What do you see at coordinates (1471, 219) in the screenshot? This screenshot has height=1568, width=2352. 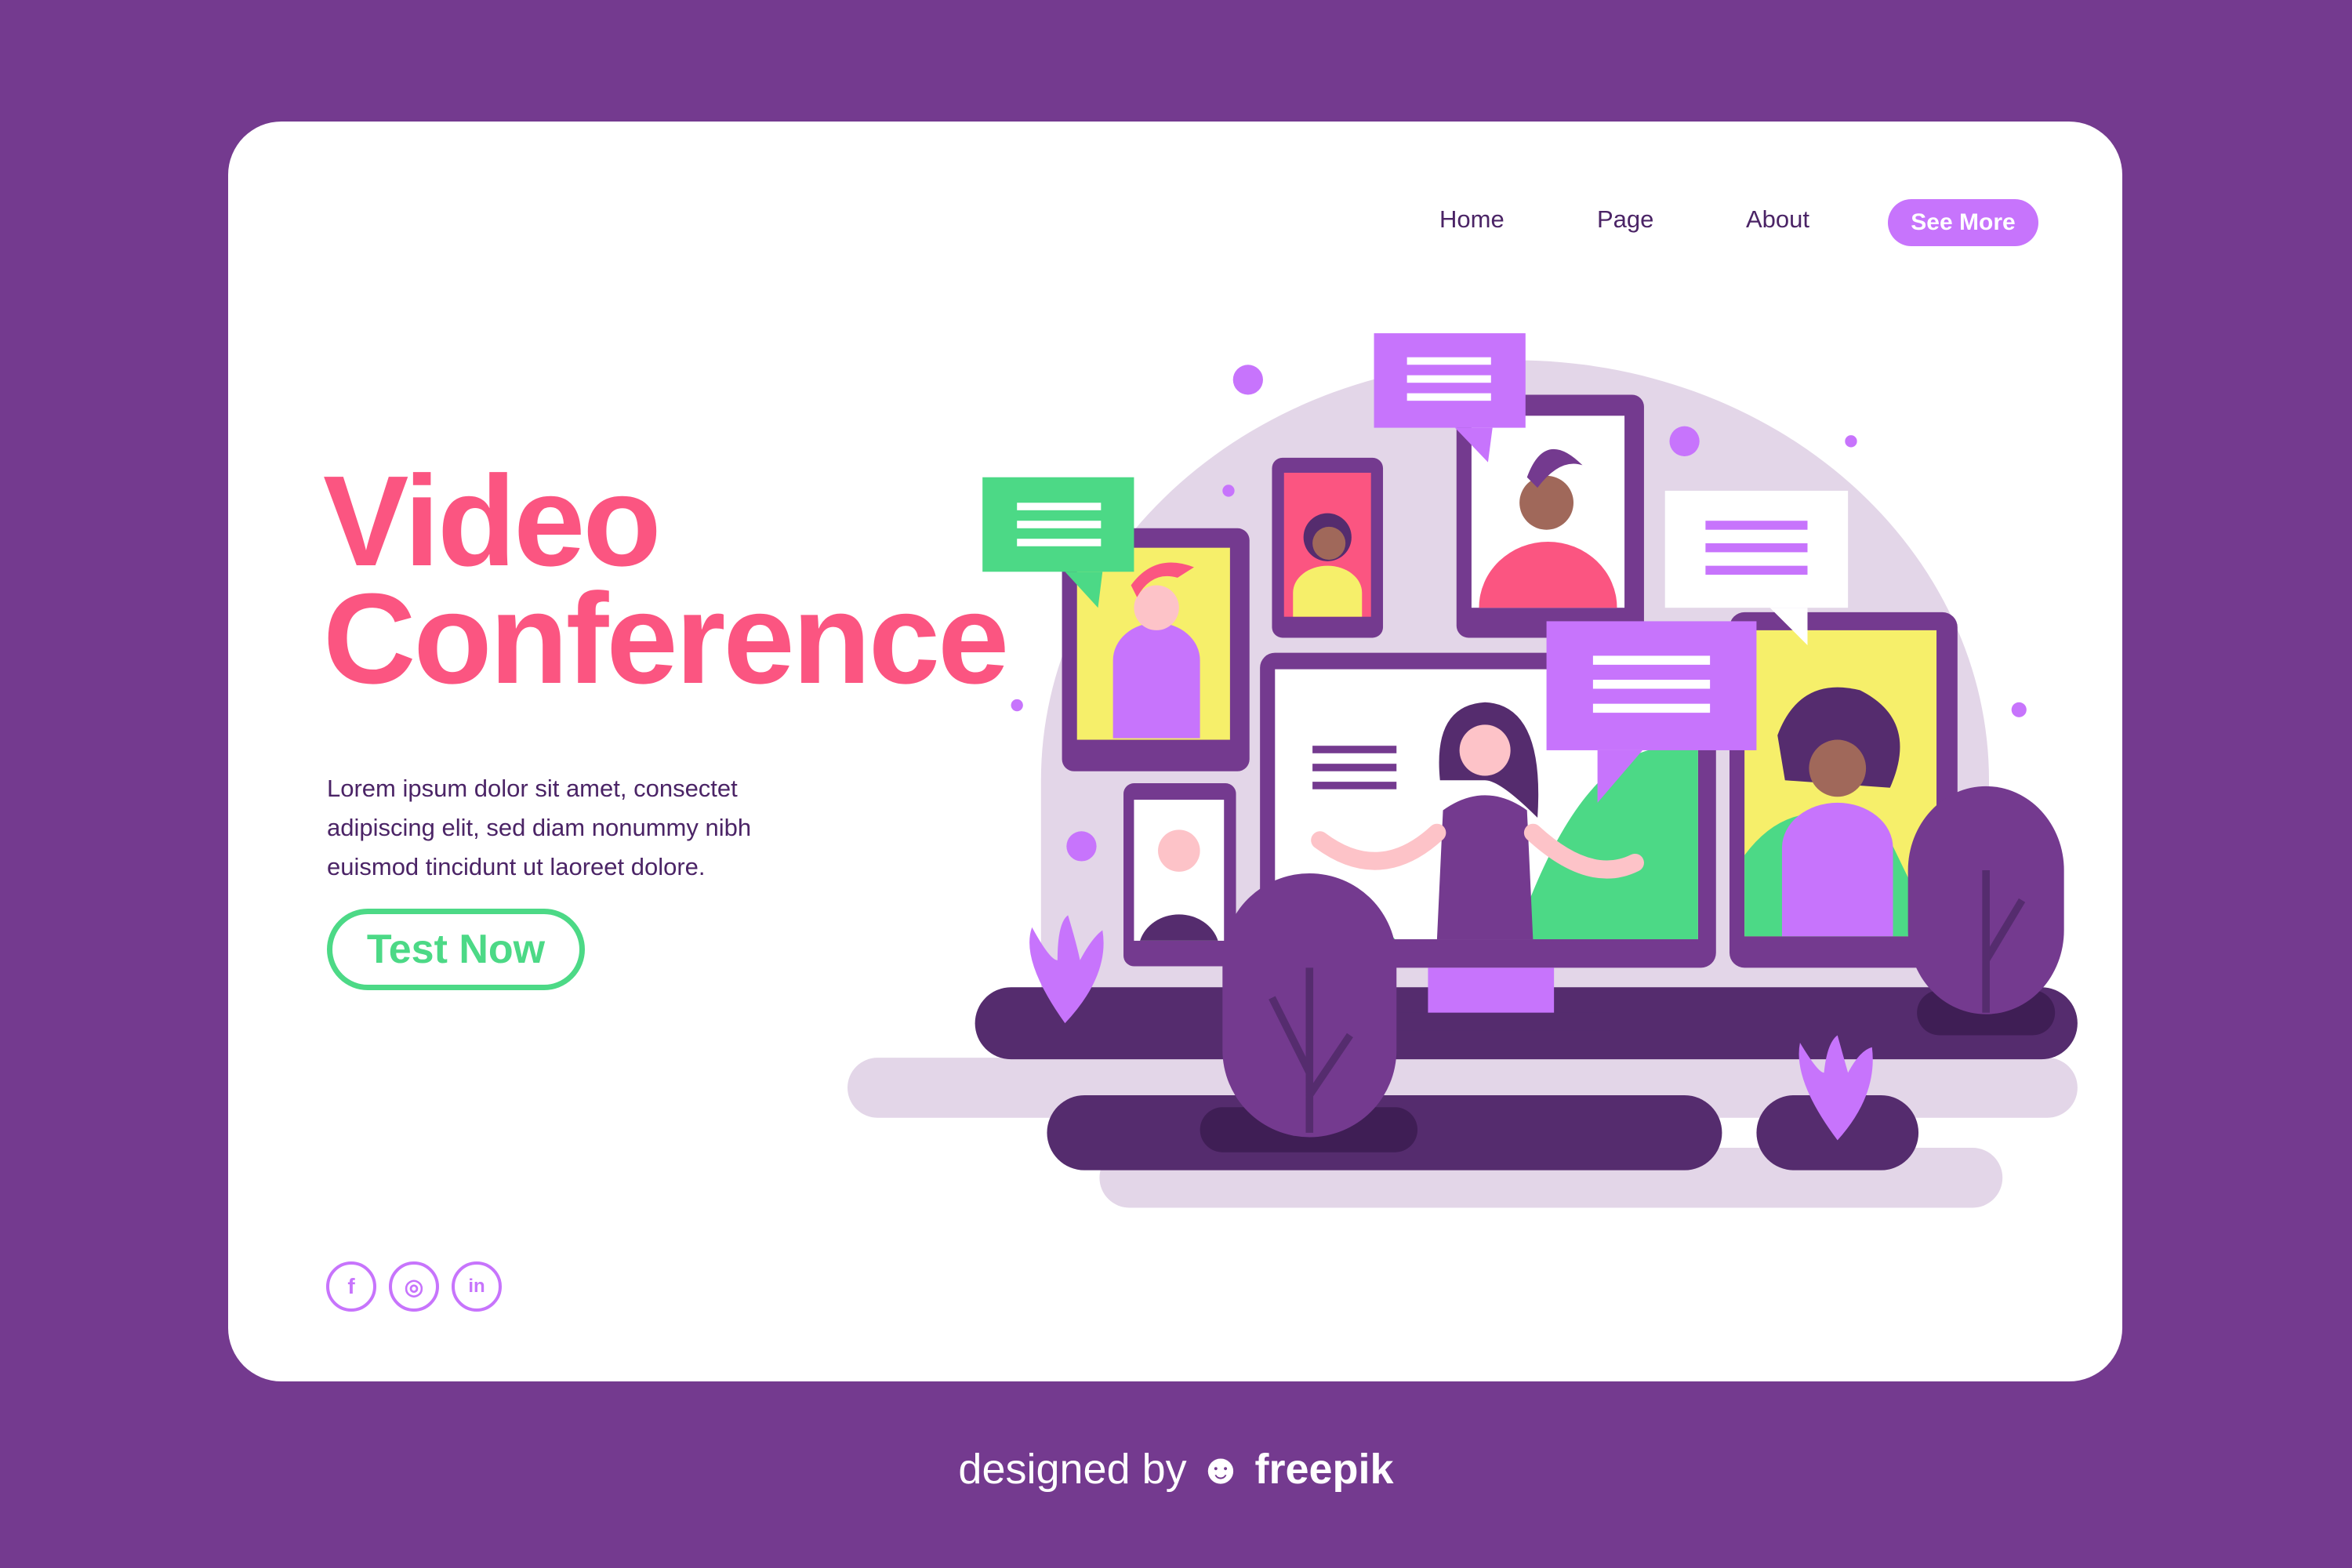 I see `nav-home: Home` at bounding box center [1471, 219].